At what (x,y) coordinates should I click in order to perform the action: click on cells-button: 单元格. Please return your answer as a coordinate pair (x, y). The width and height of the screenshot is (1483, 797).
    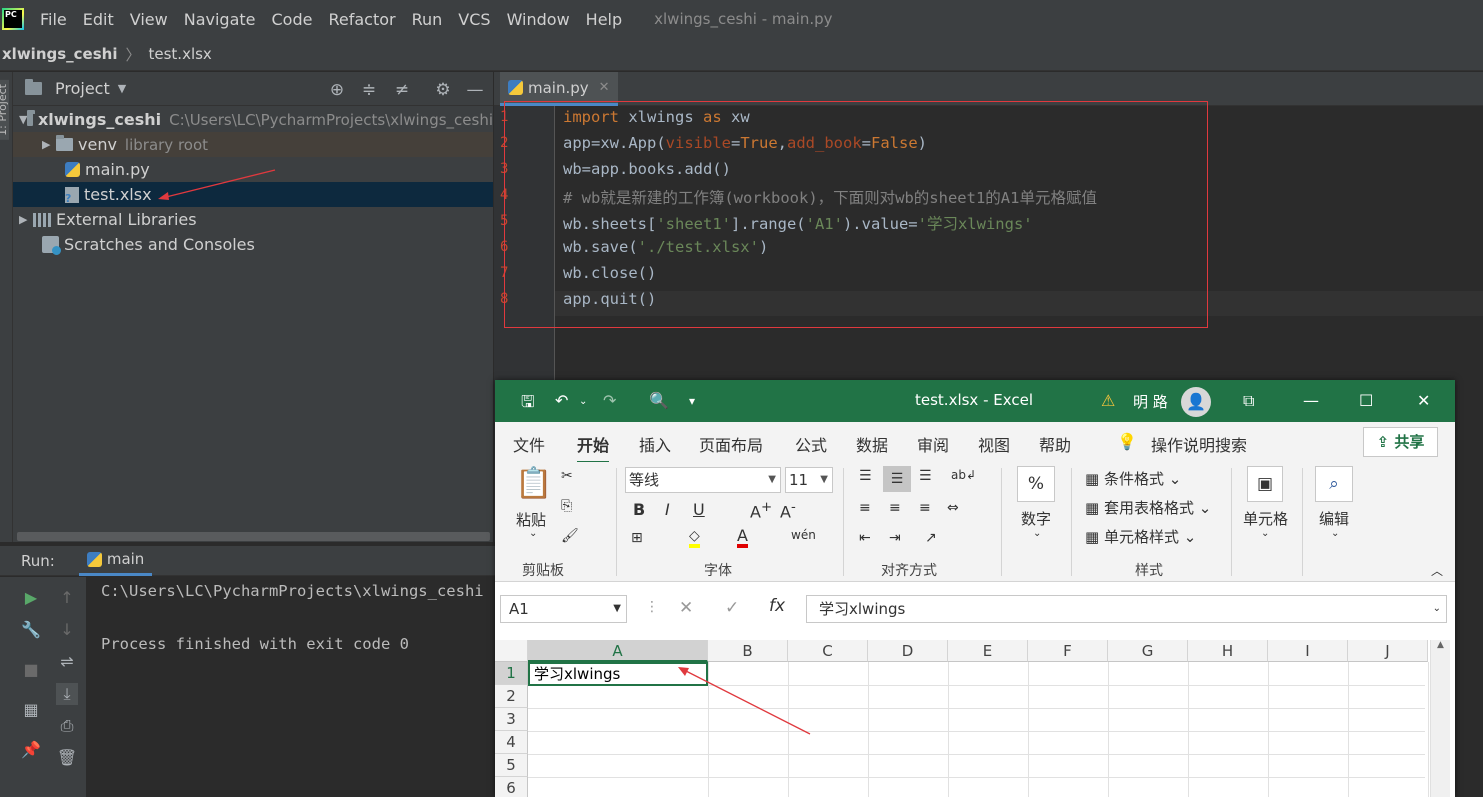
    Looking at the image, I should click on (1265, 518).